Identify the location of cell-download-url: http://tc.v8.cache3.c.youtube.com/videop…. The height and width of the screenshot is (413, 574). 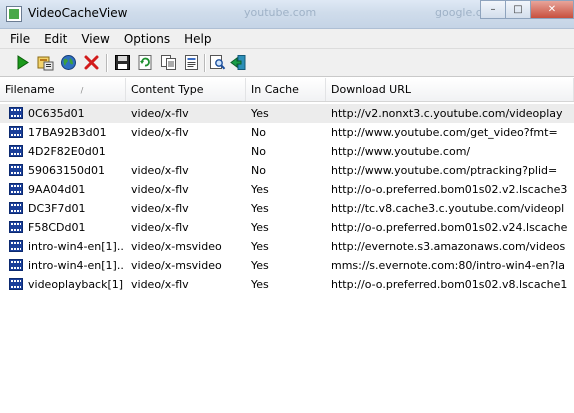
(448, 208).